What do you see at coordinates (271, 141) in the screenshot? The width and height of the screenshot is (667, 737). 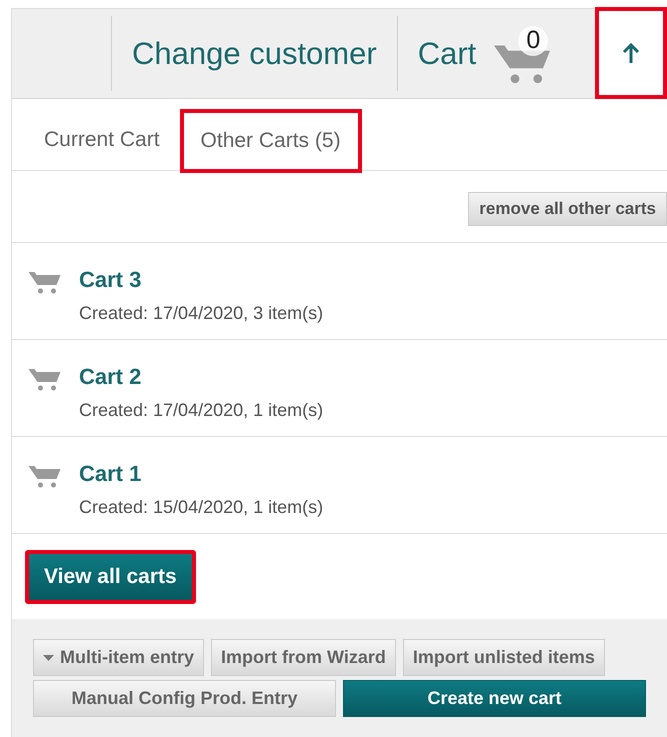 I see `tab: Other Carts (5)` at bounding box center [271, 141].